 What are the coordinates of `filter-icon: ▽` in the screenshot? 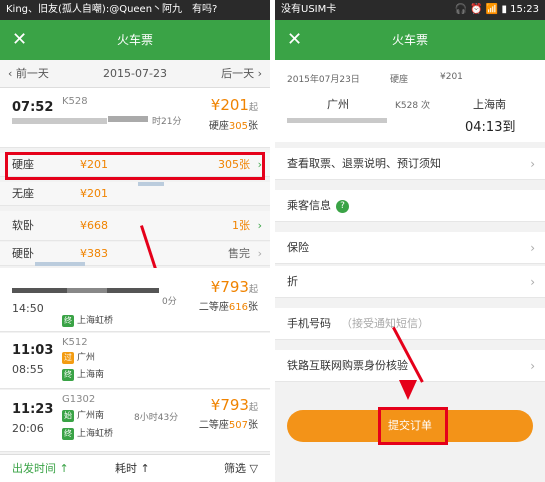 It's located at (253, 468).